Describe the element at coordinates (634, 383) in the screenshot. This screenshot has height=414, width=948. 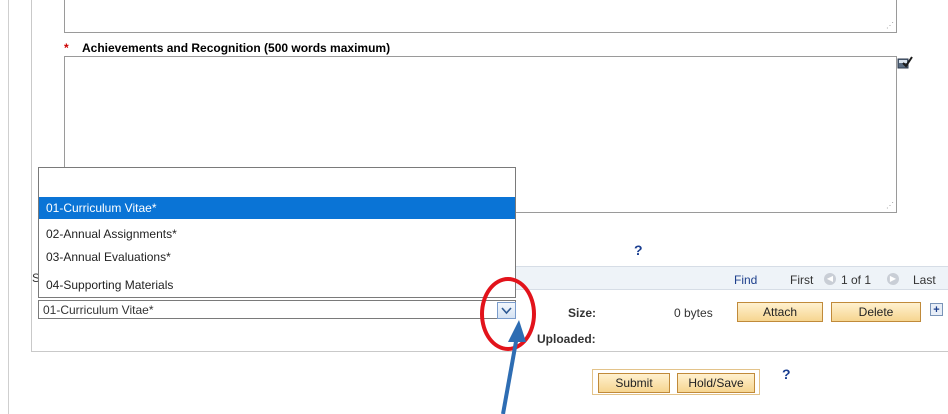
I see `submit-button: Submit` at that location.